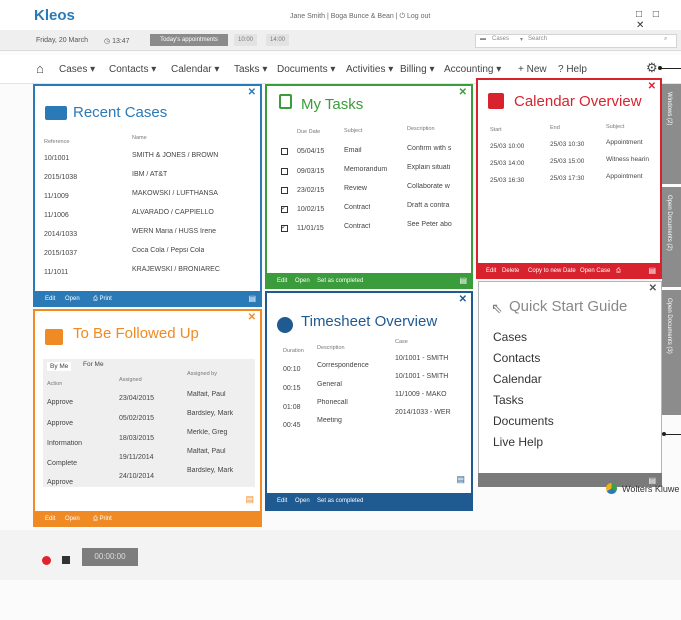 The width and height of the screenshot is (681, 620). I want to click on followup-action: Information, so click(64, 443).